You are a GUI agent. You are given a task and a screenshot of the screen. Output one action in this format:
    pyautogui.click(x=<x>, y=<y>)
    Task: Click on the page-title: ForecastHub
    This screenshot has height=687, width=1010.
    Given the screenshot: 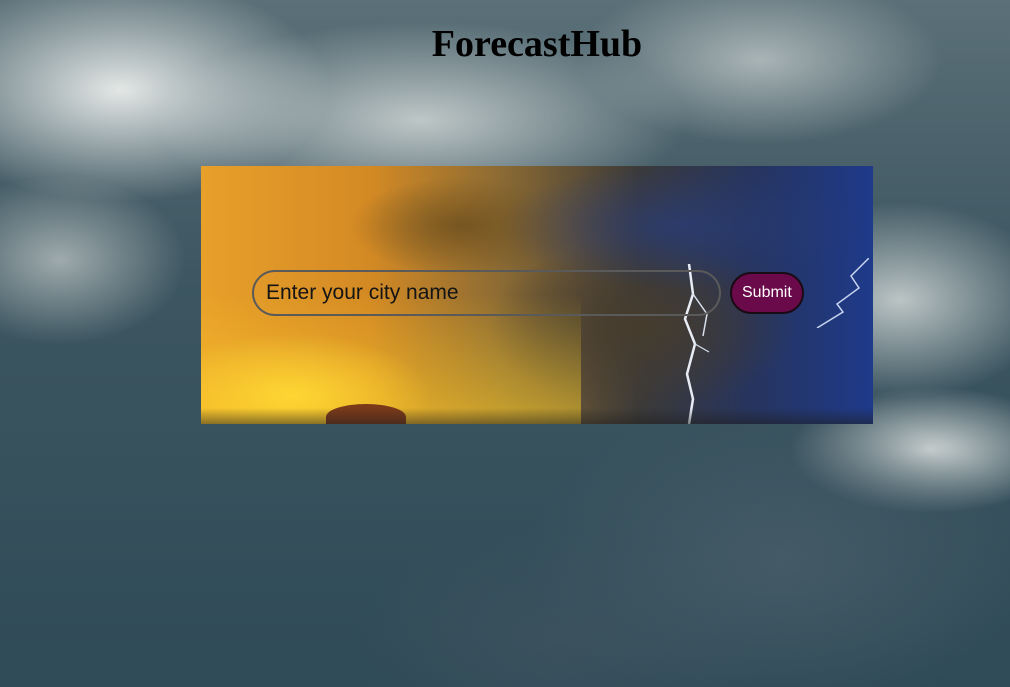 What is the action you would take?
    pyautogui.click(x=537, y=44)
    